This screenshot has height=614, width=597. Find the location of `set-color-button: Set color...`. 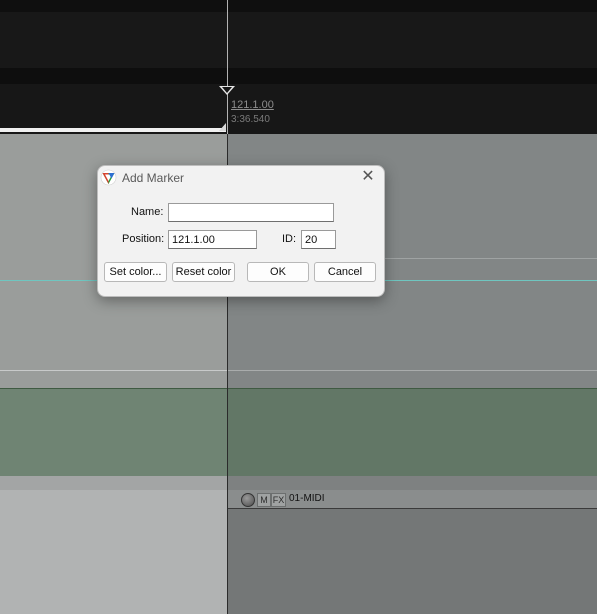

set-color-button: Set color... is located at coordinates (135, 272).